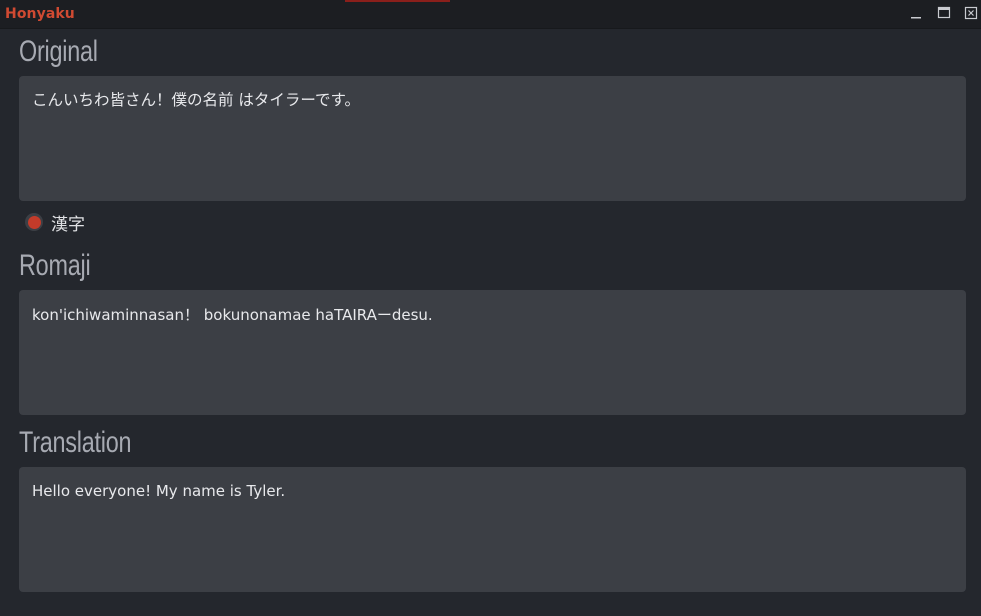 The width and height of the screenshot is (981, 616). Describe the element at coordinates (58, 51) in the screenshot. I see `original-label: Original` at that location.